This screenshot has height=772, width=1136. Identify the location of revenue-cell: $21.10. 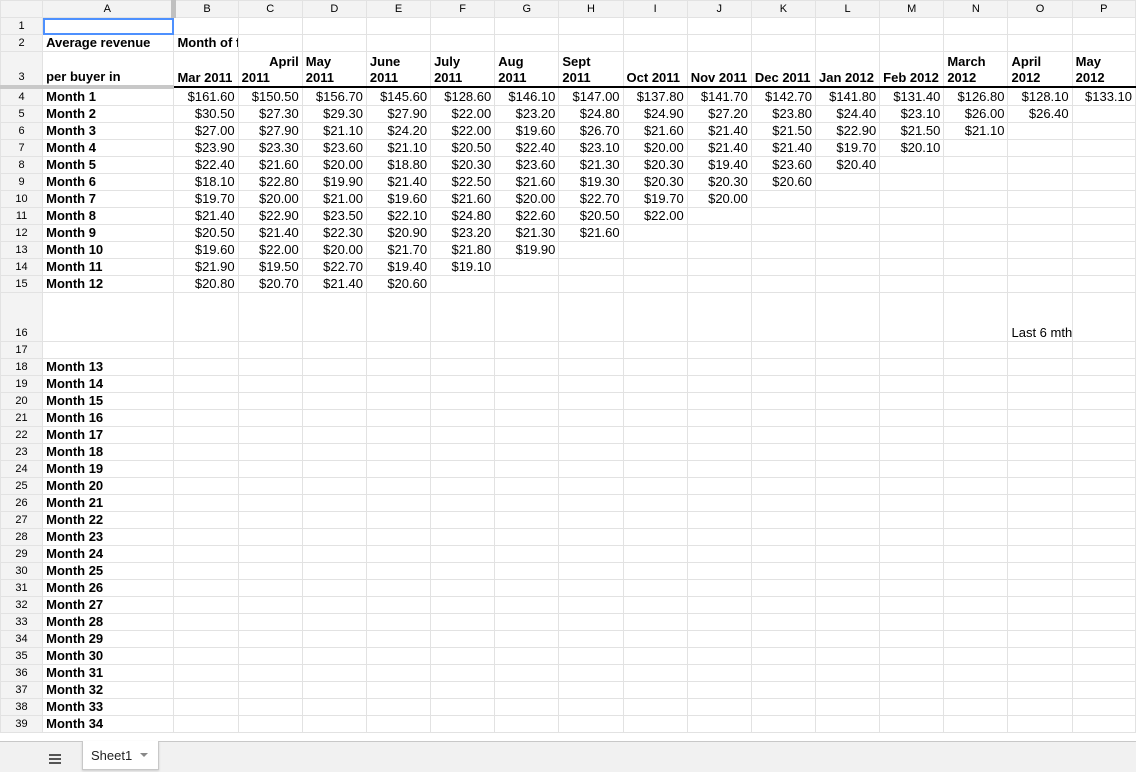
(398, 148).